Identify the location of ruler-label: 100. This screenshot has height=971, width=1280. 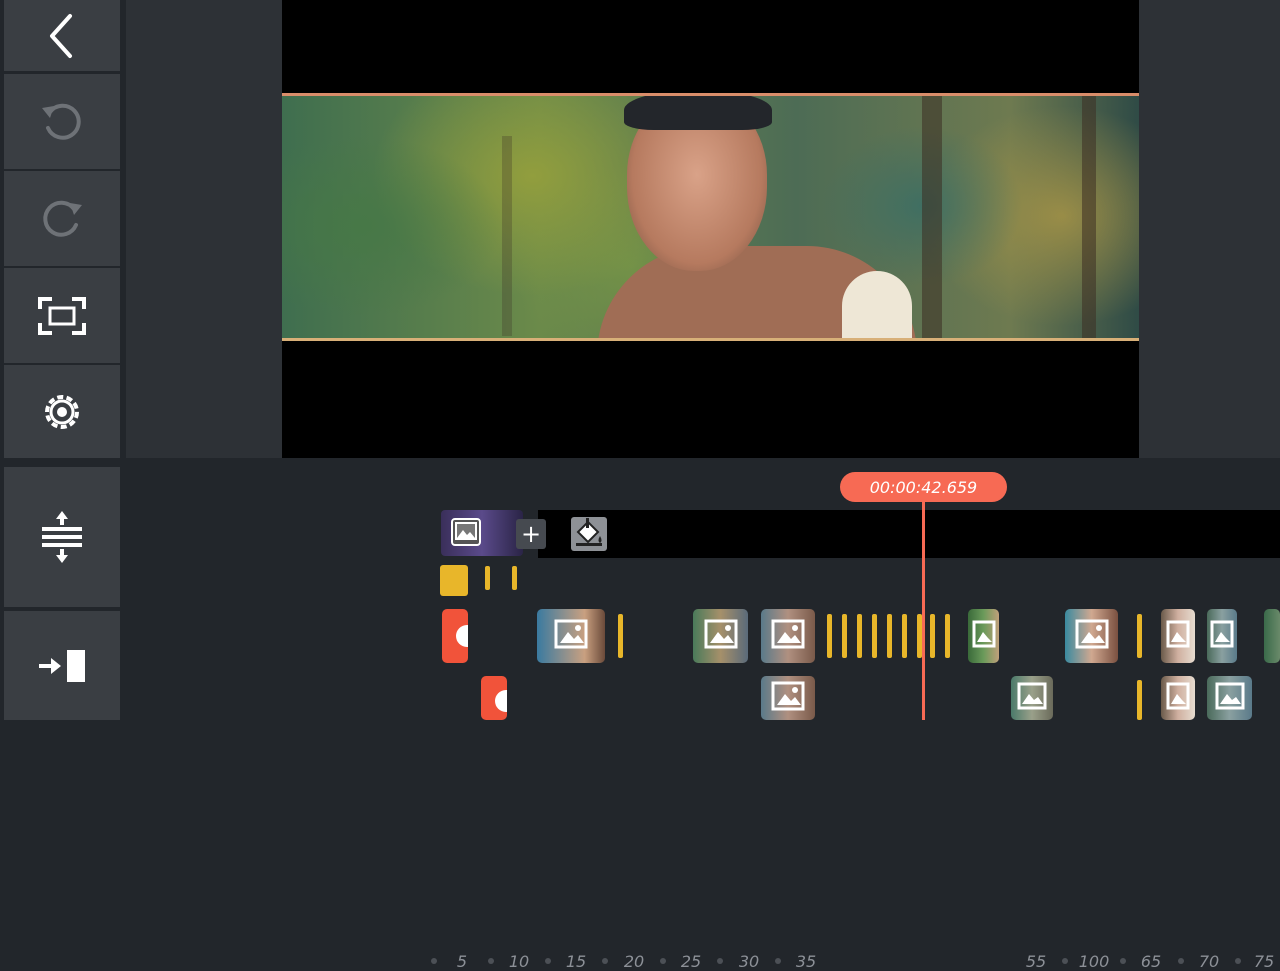
(1094, 961).